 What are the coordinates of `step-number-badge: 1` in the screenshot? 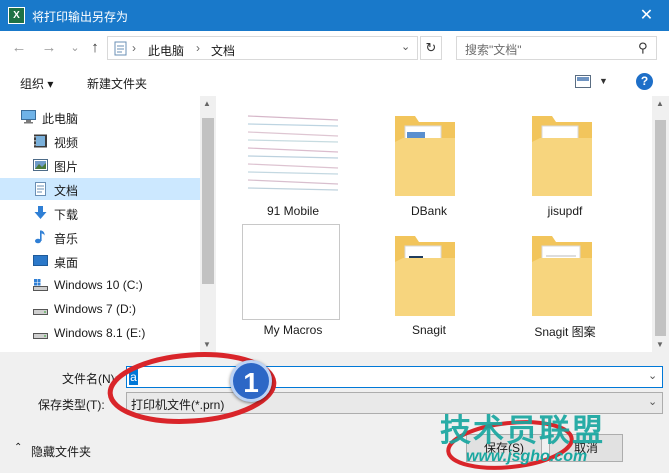 It's located at (251, 381).